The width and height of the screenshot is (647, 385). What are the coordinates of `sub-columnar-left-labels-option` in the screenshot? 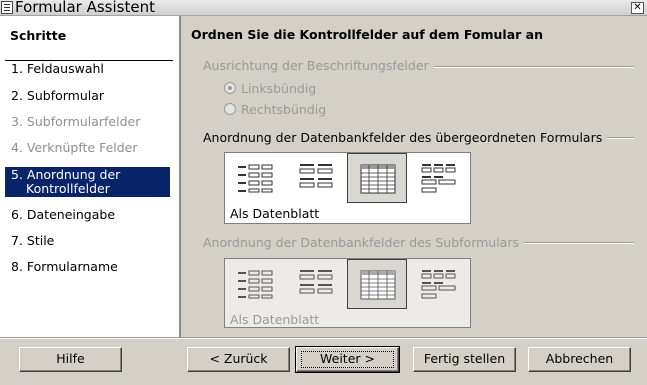 It's located at (255, 284).